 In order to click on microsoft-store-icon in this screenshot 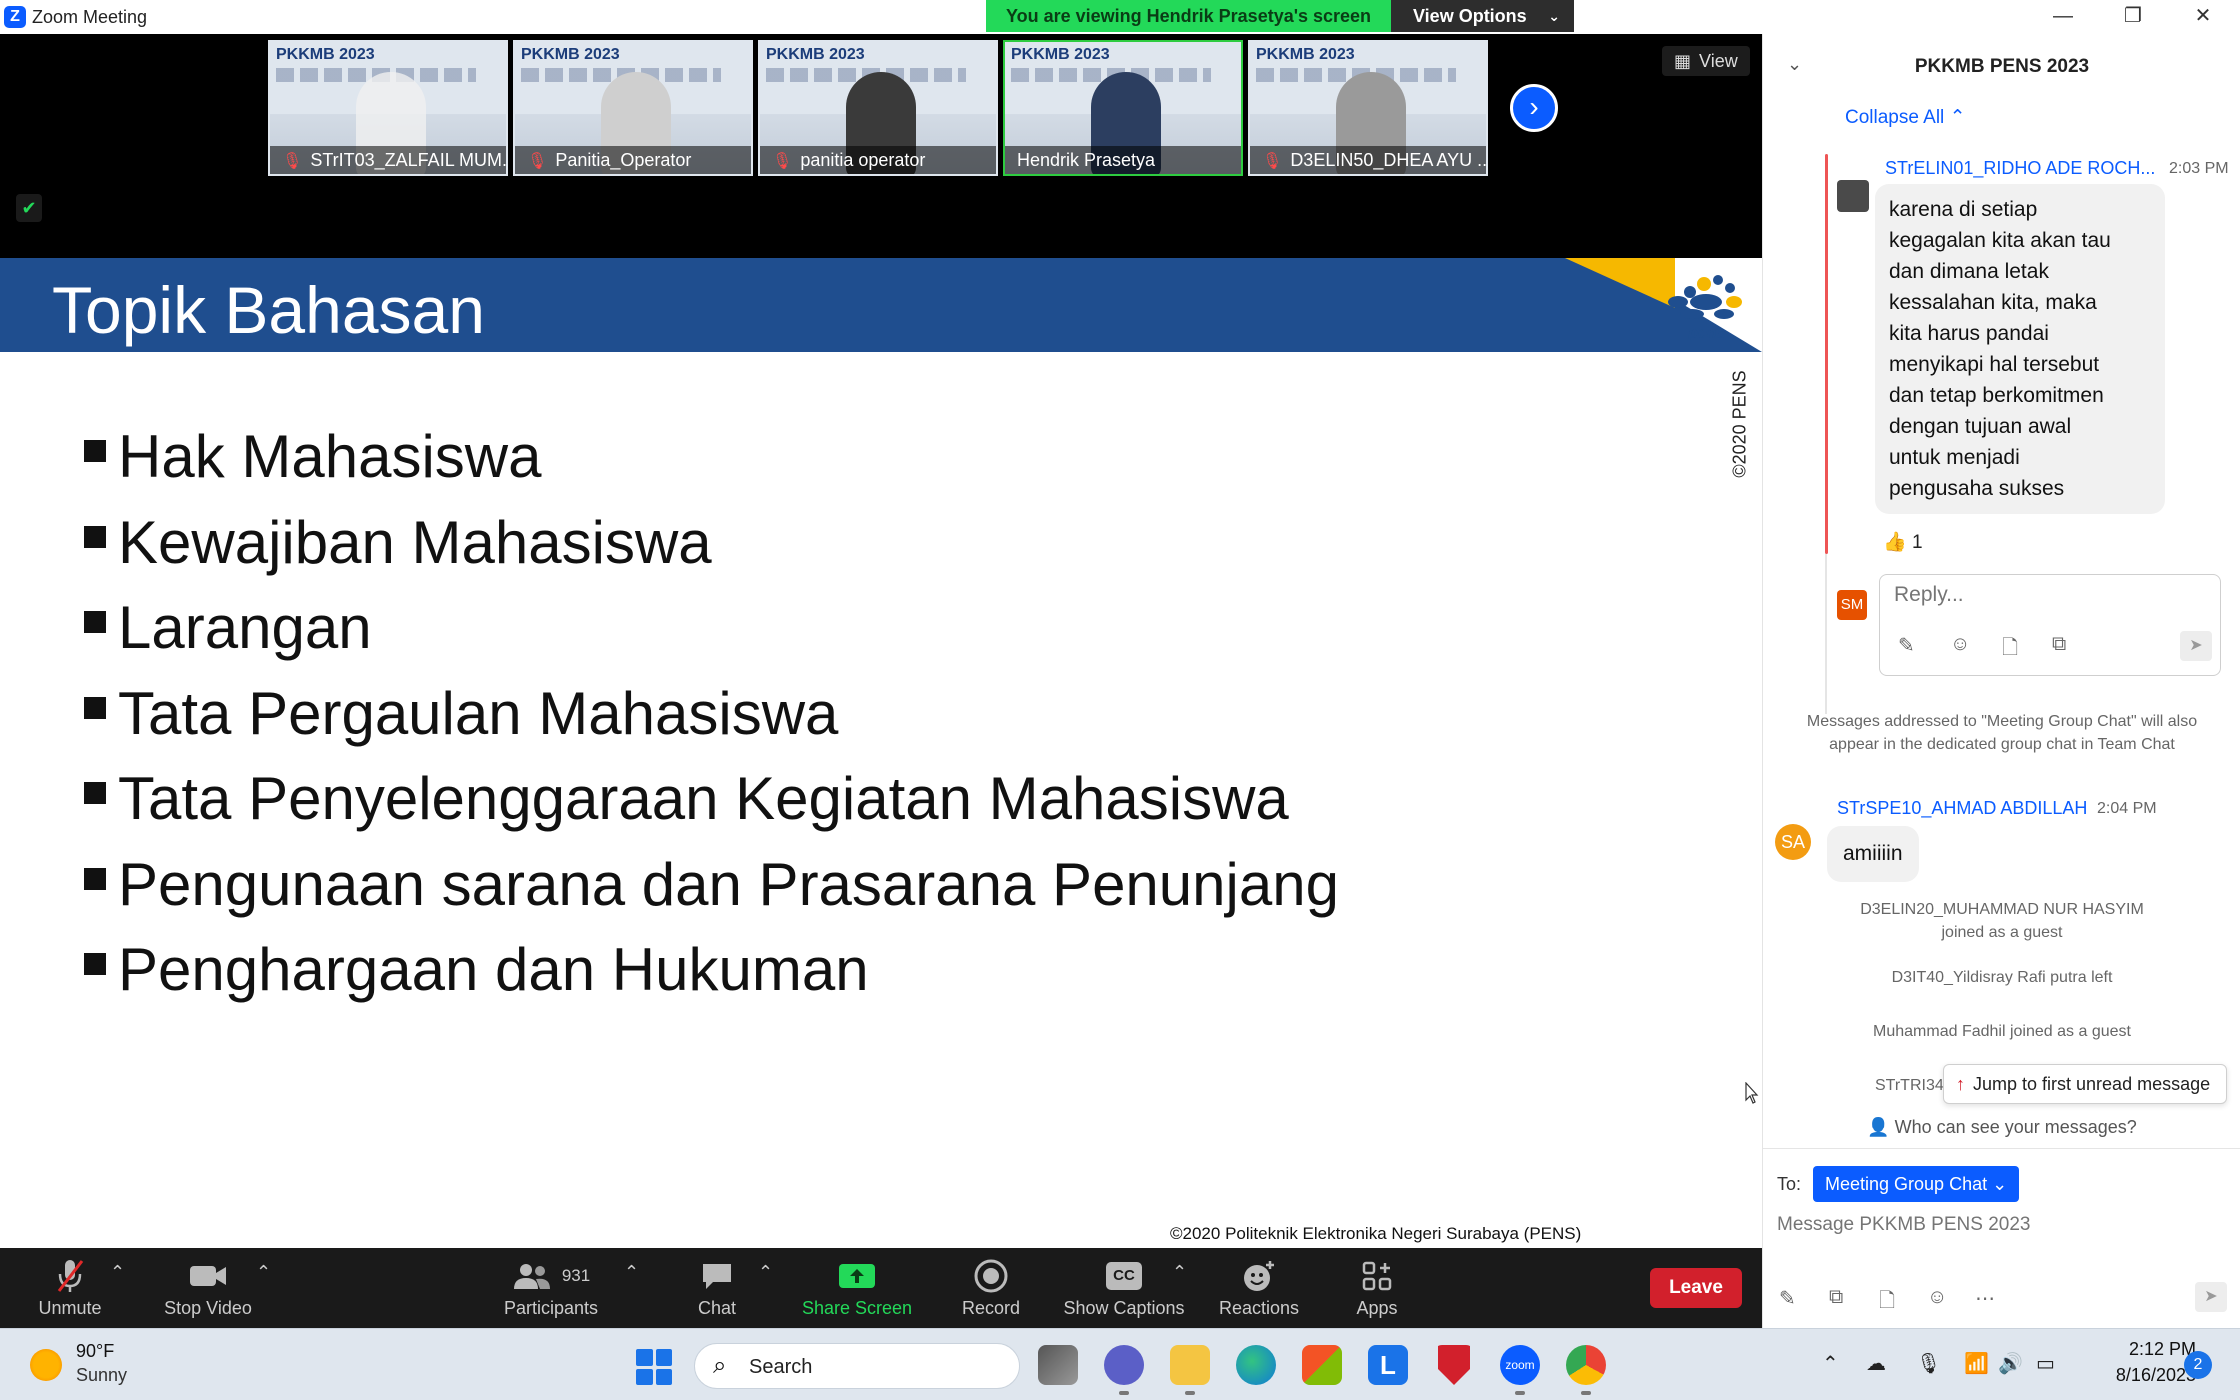, I will do `click(1322, 1365)`.